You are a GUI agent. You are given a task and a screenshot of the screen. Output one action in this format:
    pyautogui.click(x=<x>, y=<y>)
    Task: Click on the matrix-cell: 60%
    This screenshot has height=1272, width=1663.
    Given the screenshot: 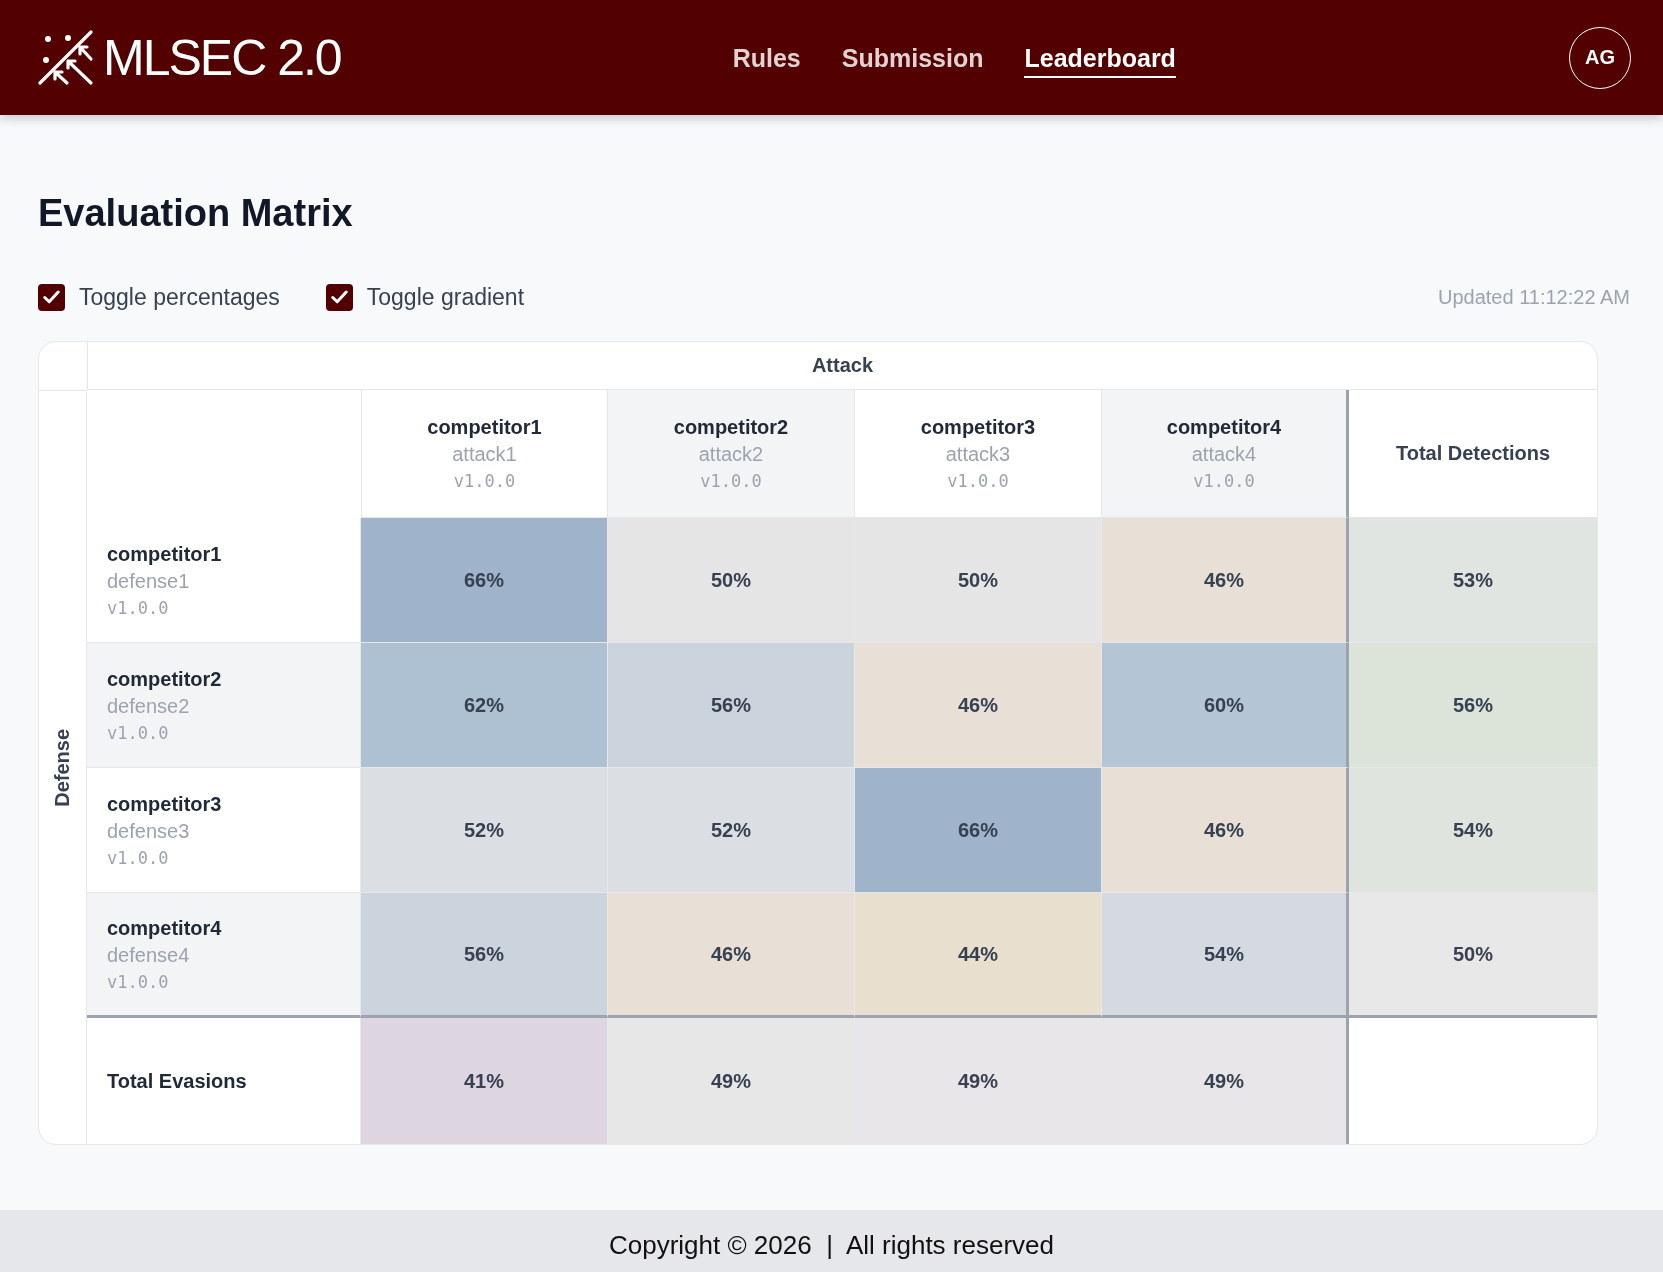 What is the action you would take?
    pyautogui.click(x=1225, y=705)
    